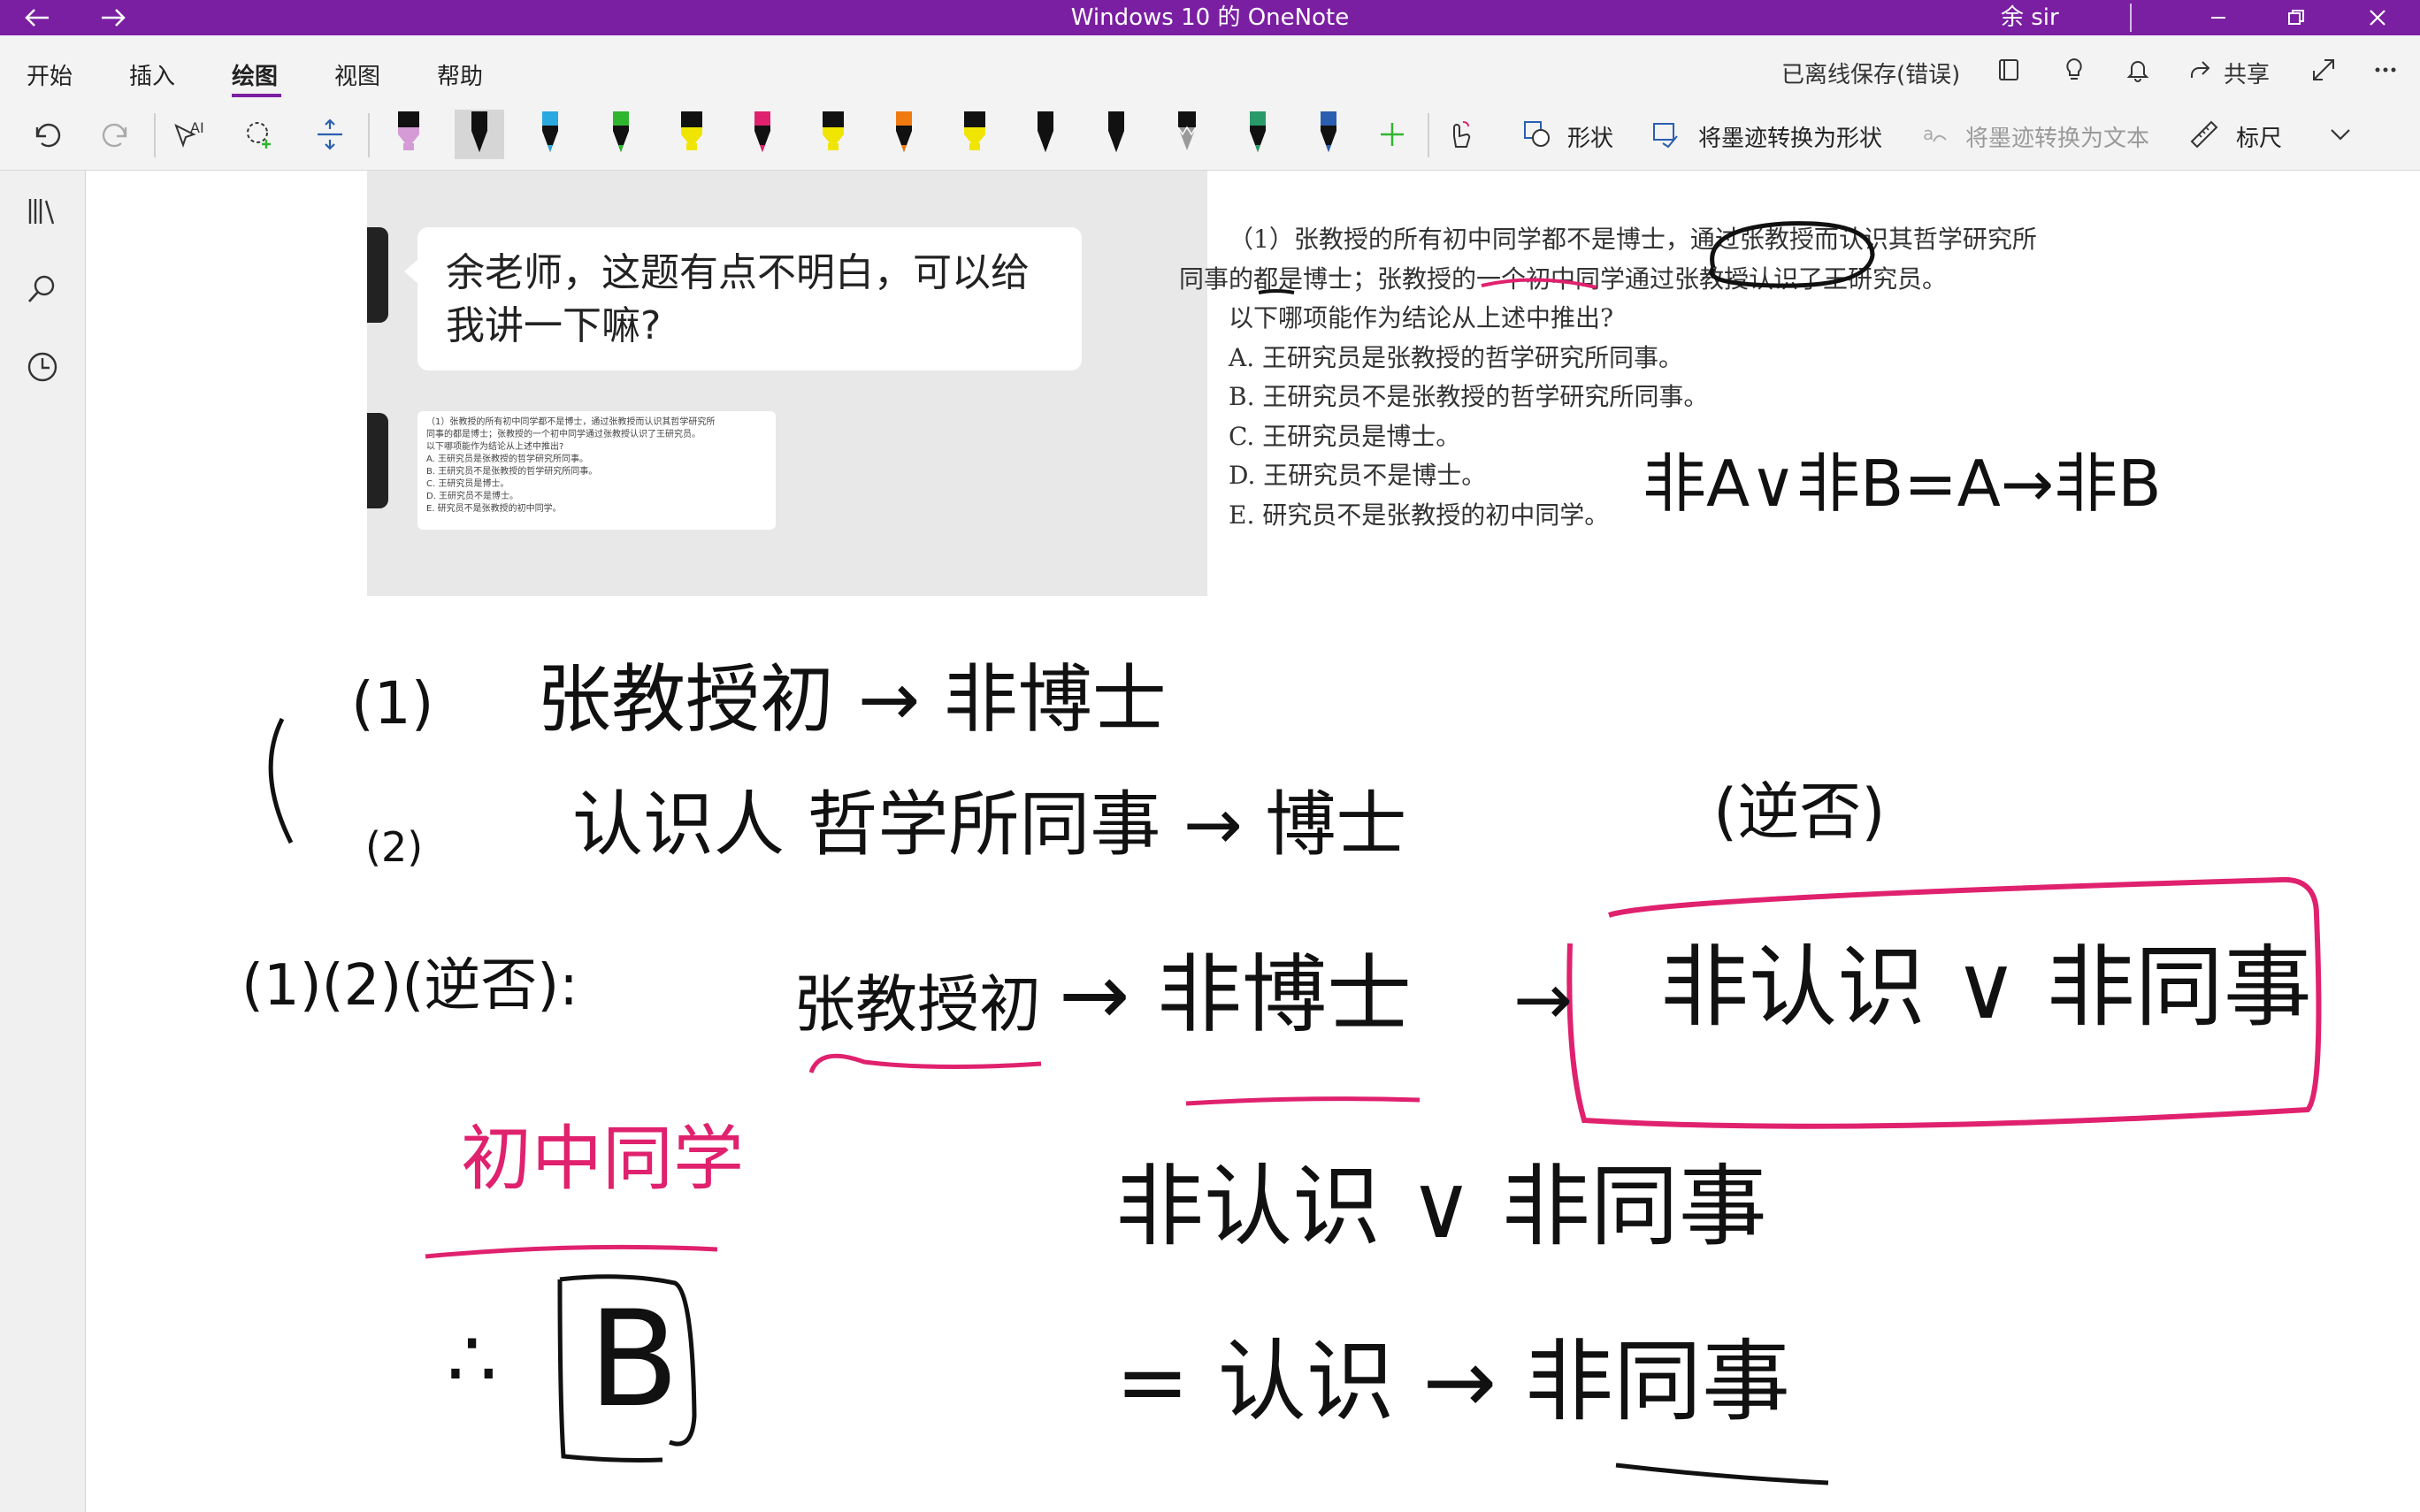 The height and width of the screenshot is (1512, 2420). What do you see at coordinates (1870, 73) in the screenshot?
I see `sync-status: 已离线保存(错误)` at bounding box center [1870, 73].